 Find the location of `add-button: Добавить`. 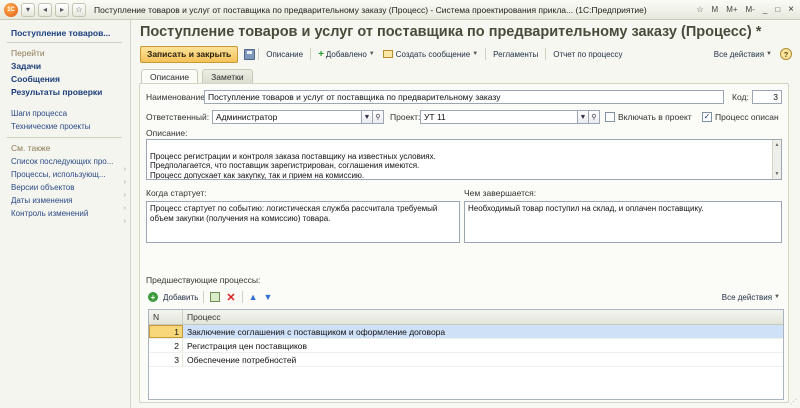

add-button: Добавить is located at coordinates (180, 297).